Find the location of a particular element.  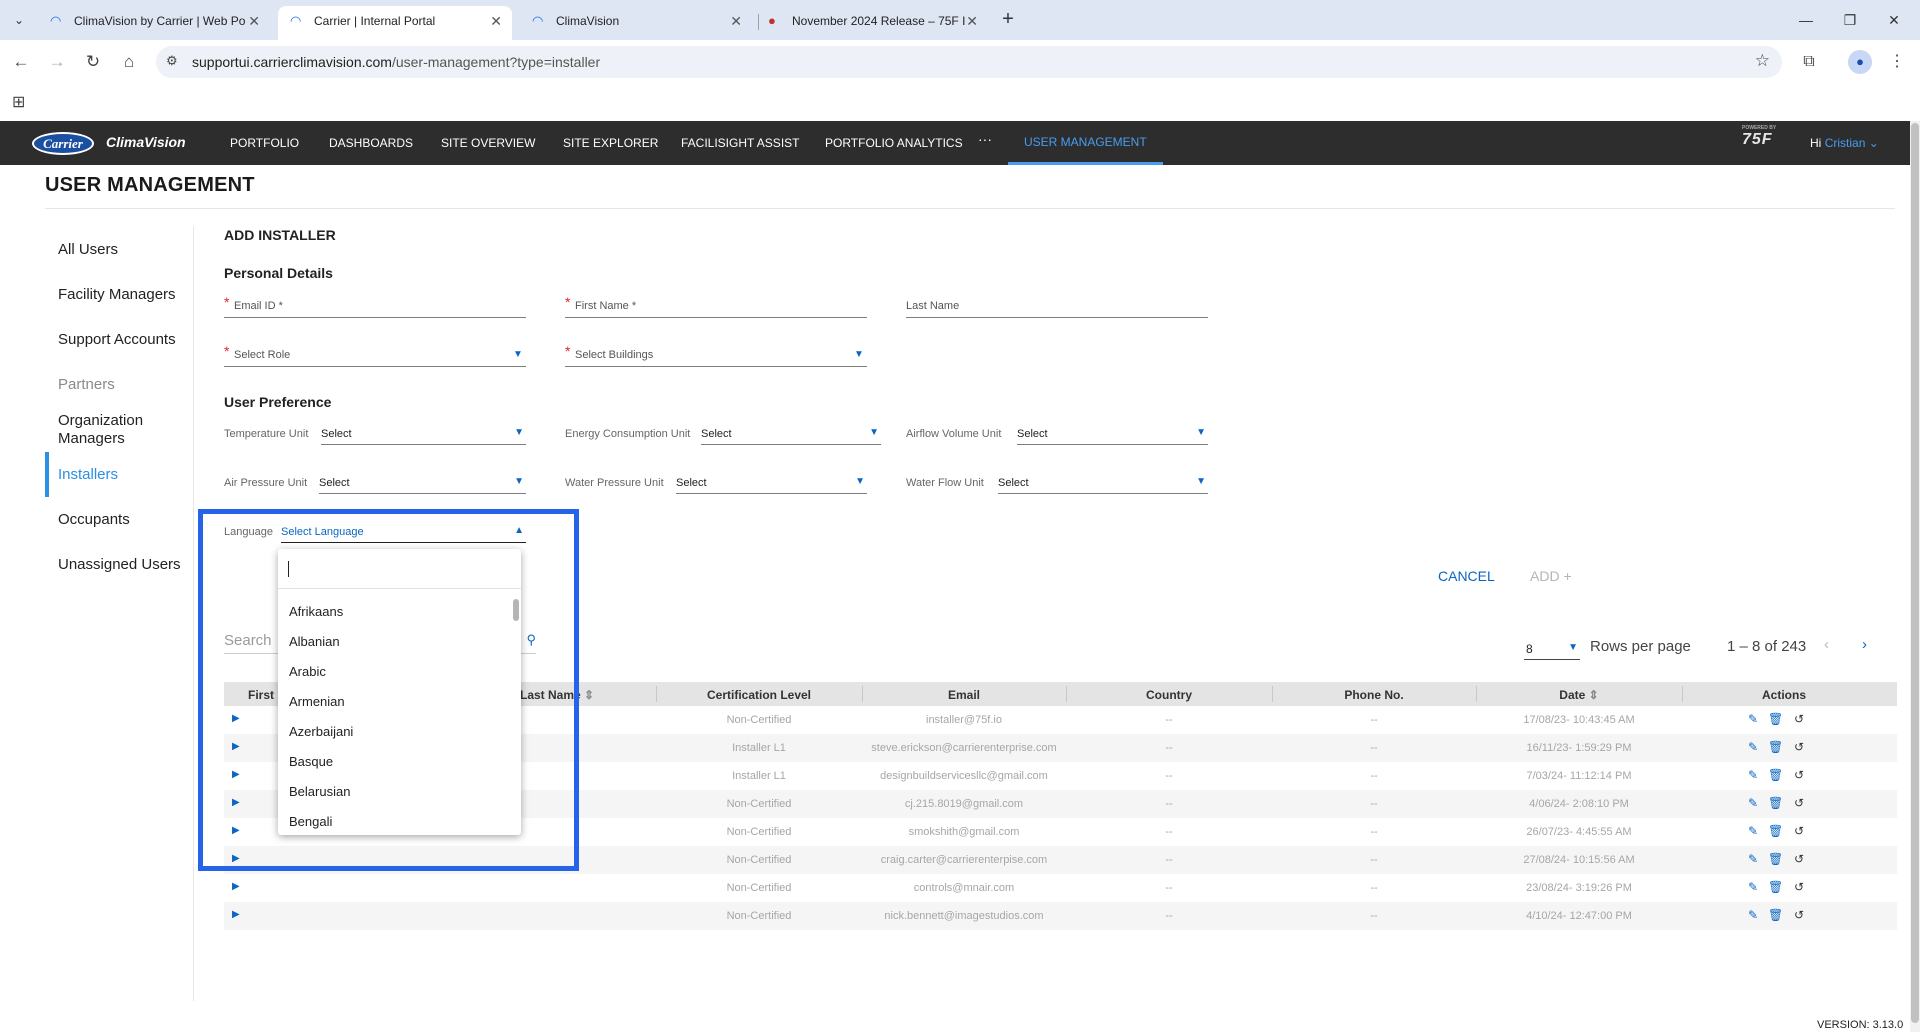

nav-portfolio-analytics: PORTFOLIO ANALYTICS is located at coordinates (894, 143).